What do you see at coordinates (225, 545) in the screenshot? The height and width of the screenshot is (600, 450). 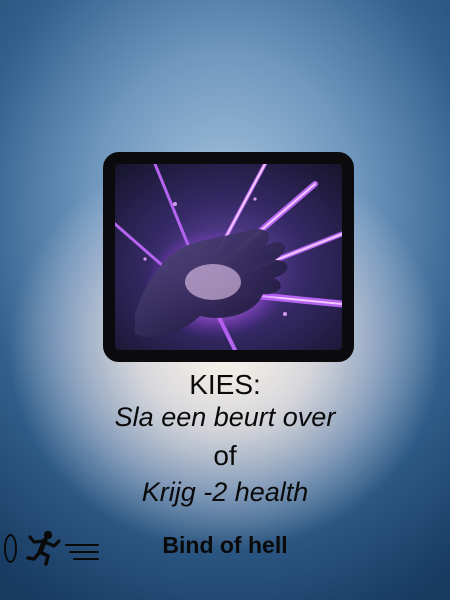 I see `card-title: Bind of hell` at bounding box center [225, 545].